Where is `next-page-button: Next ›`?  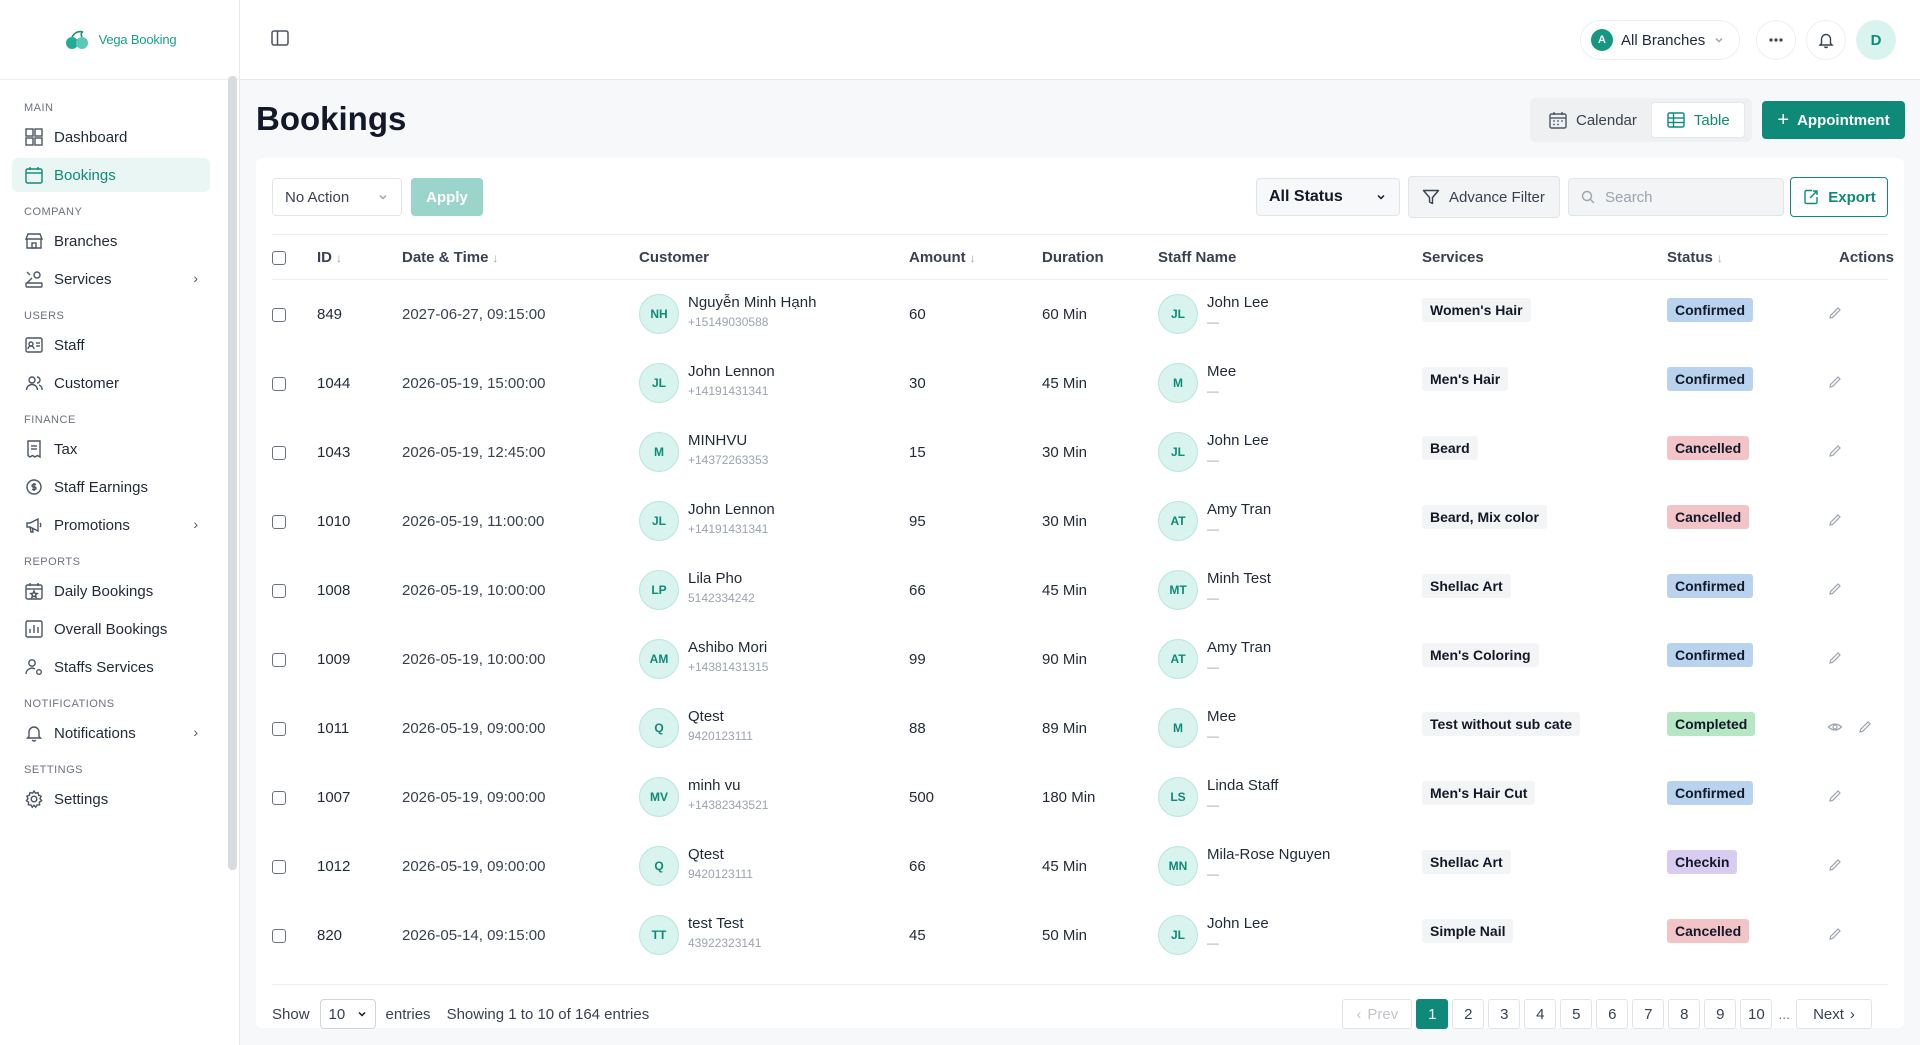
next-page-button: Next › is located at coordinates (1834, 1014).